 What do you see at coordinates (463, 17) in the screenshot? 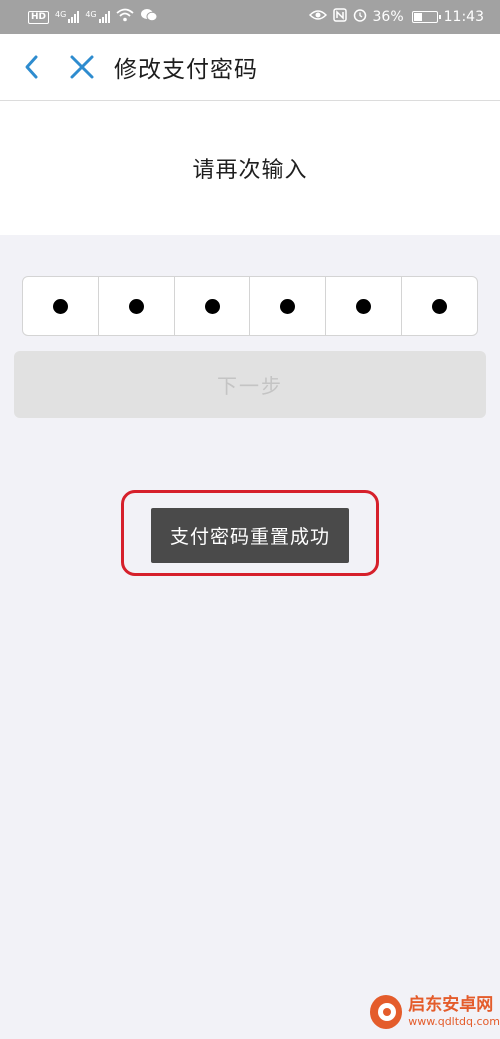
I see `status-time: 11:43` at bounding box center [463, 17].